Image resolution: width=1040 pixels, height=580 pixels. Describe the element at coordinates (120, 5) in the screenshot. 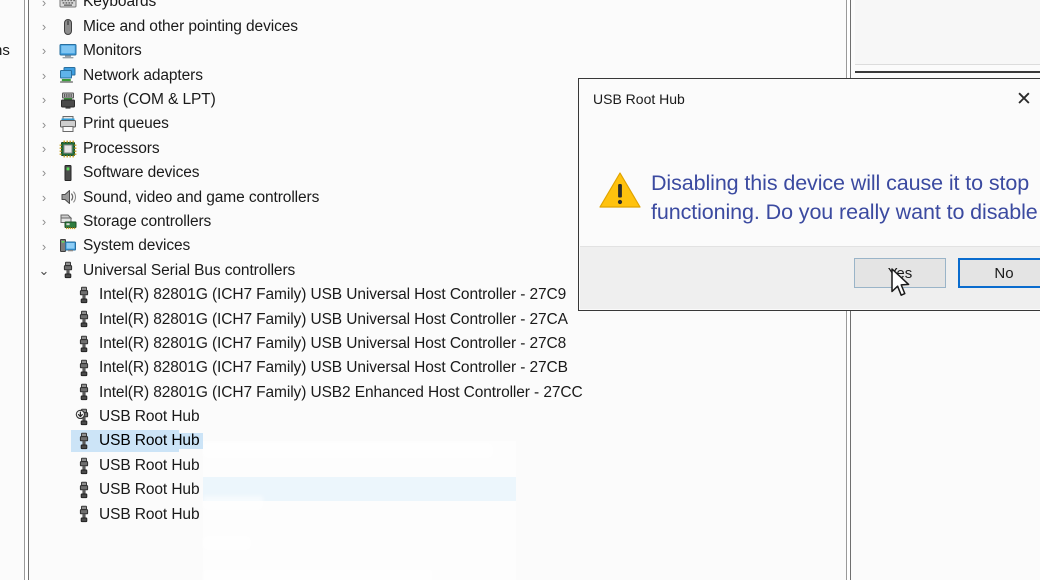

I see `tree-item-label: Keyboards` at that location.